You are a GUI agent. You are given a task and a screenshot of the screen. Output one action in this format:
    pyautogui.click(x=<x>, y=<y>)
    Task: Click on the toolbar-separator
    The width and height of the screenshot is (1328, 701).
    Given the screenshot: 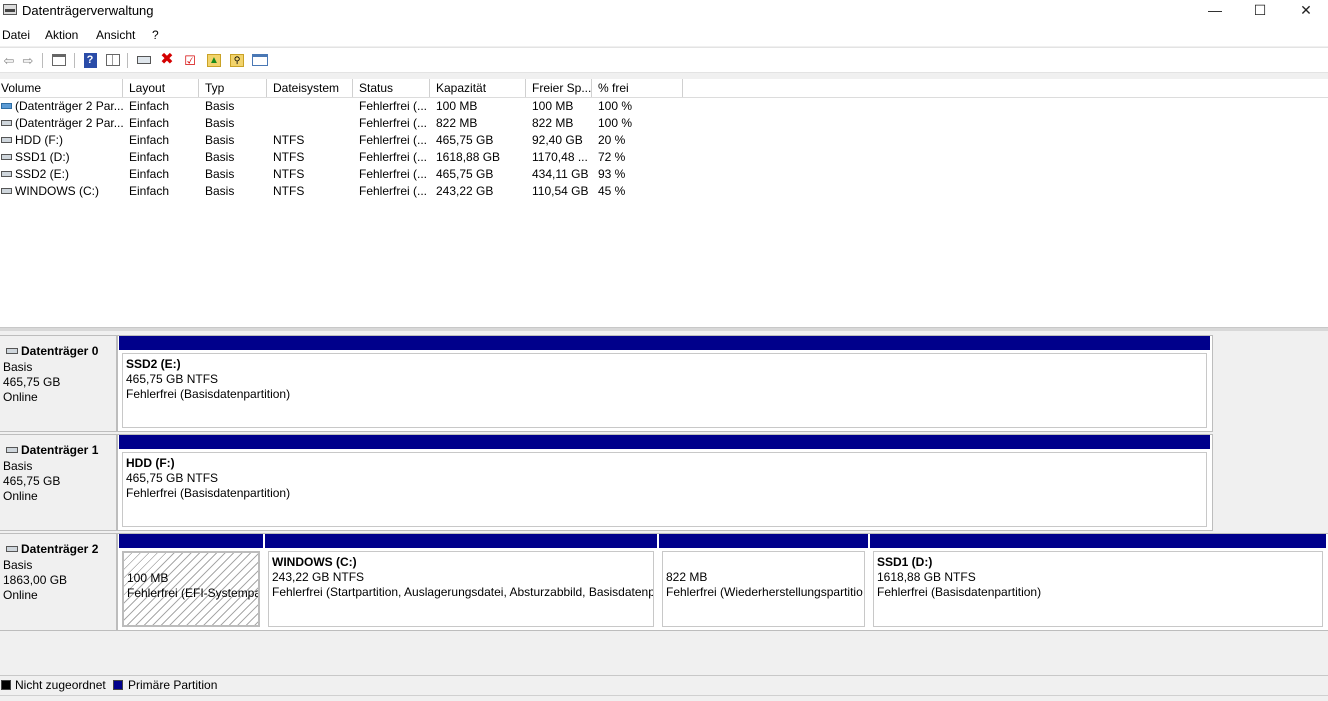 What is the action you would take?
    pyautogui.click(x=42, y=60)
    